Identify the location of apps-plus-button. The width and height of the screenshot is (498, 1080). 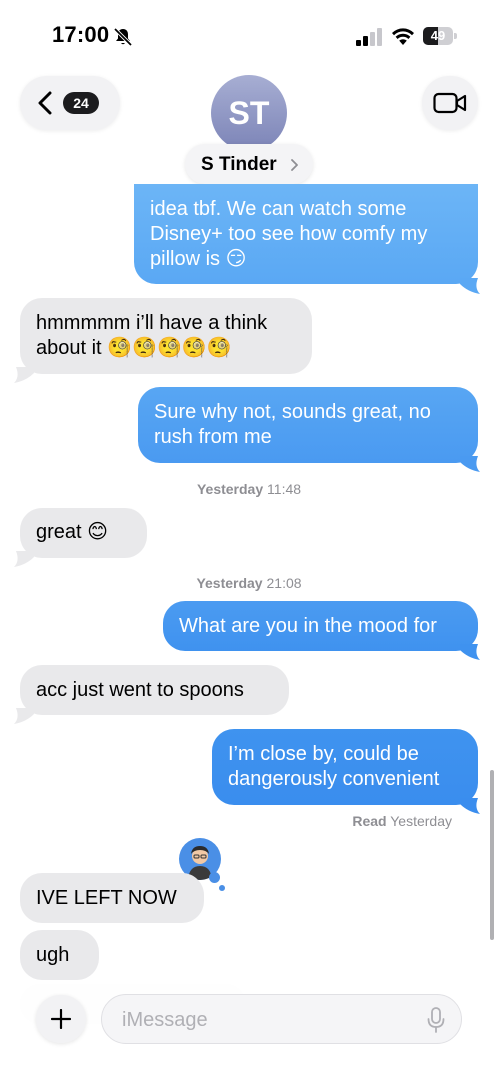
(61, 1019).